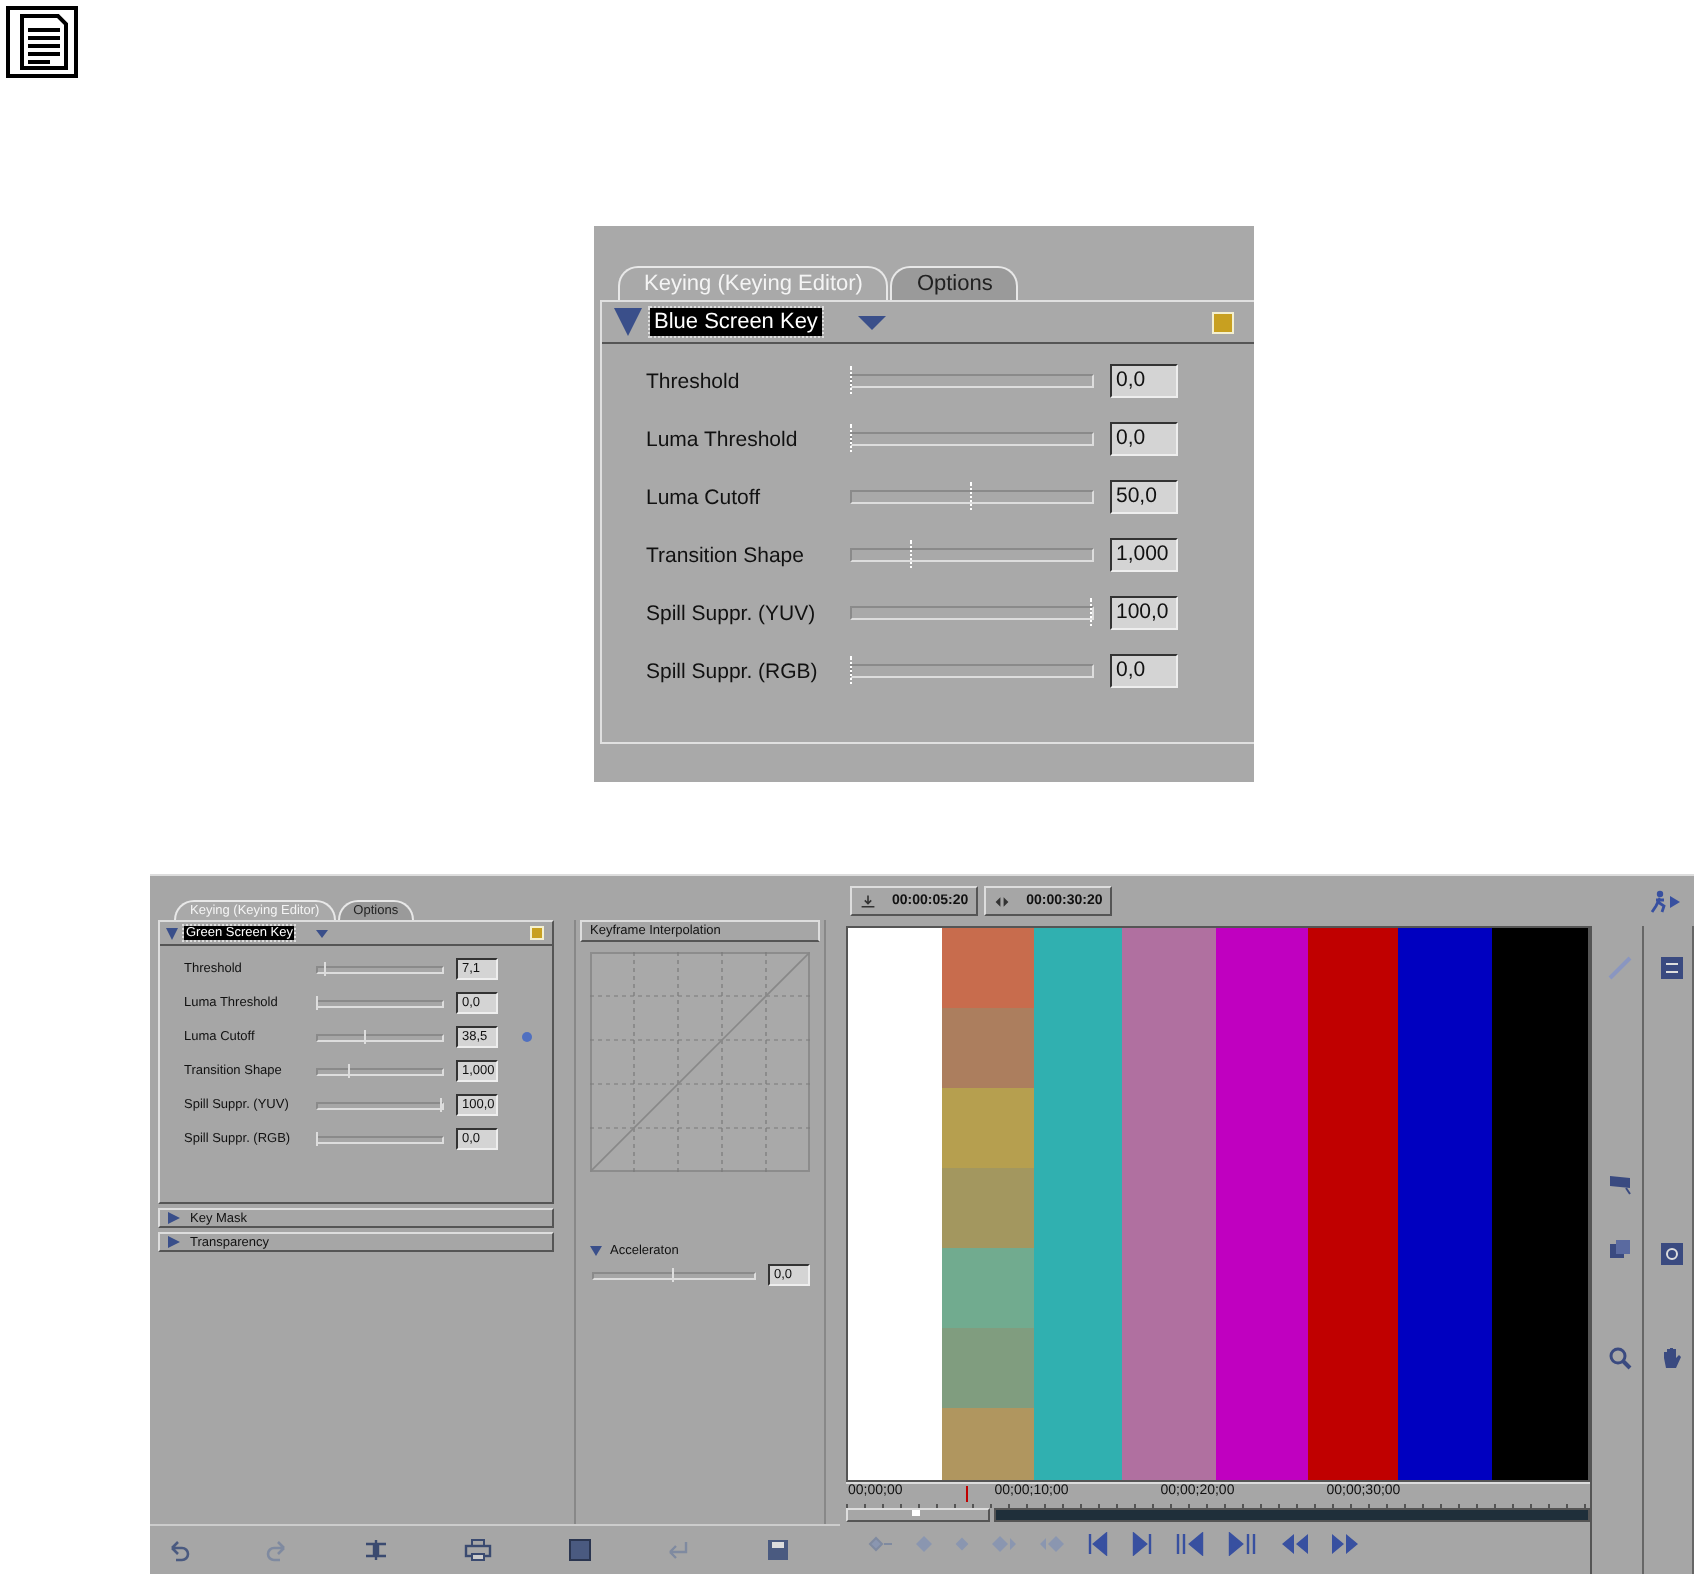 This screenshot has width=1694, height=1578. What do you see at coordinates (1144, 497) in the screenshot?
I see `value-field: 50,0` at bounding box center [1144, 497].